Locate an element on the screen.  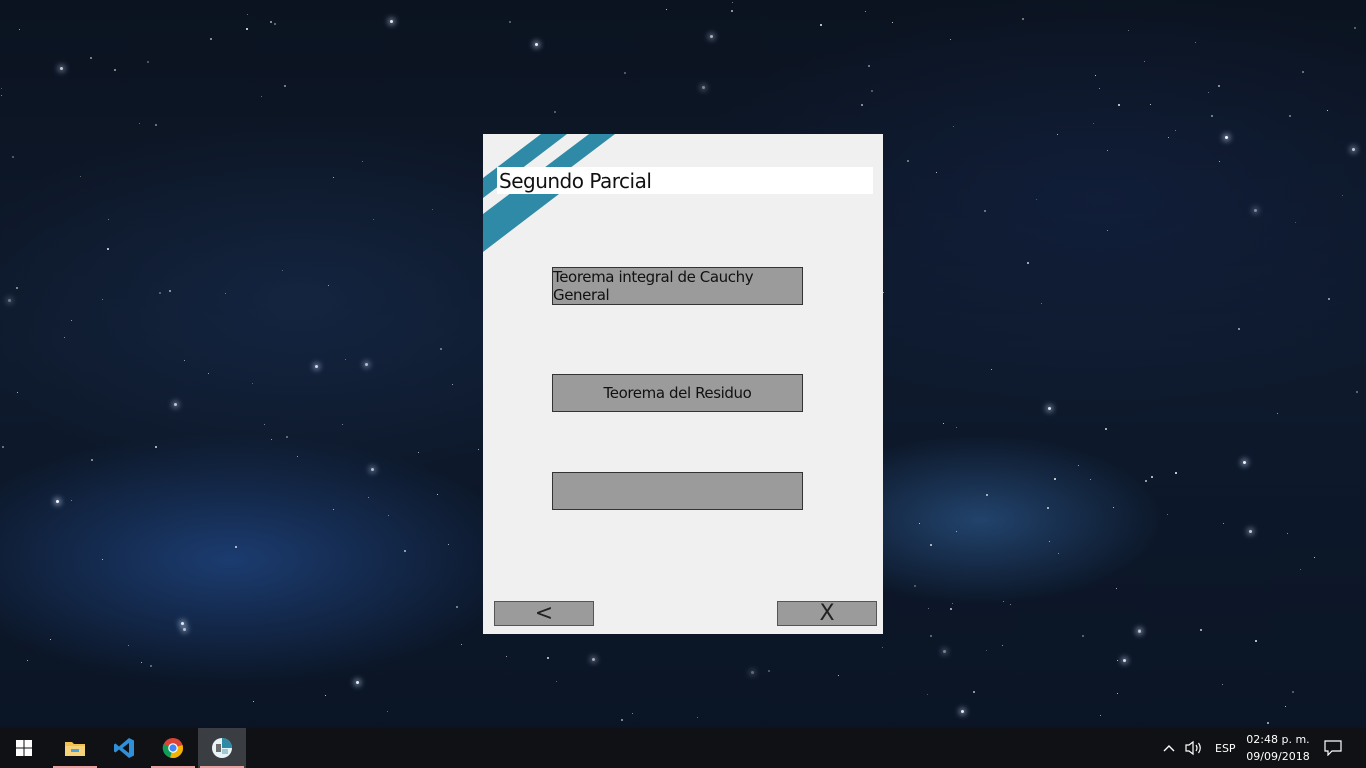
taskbar-app is located at coordinates (222, 748).